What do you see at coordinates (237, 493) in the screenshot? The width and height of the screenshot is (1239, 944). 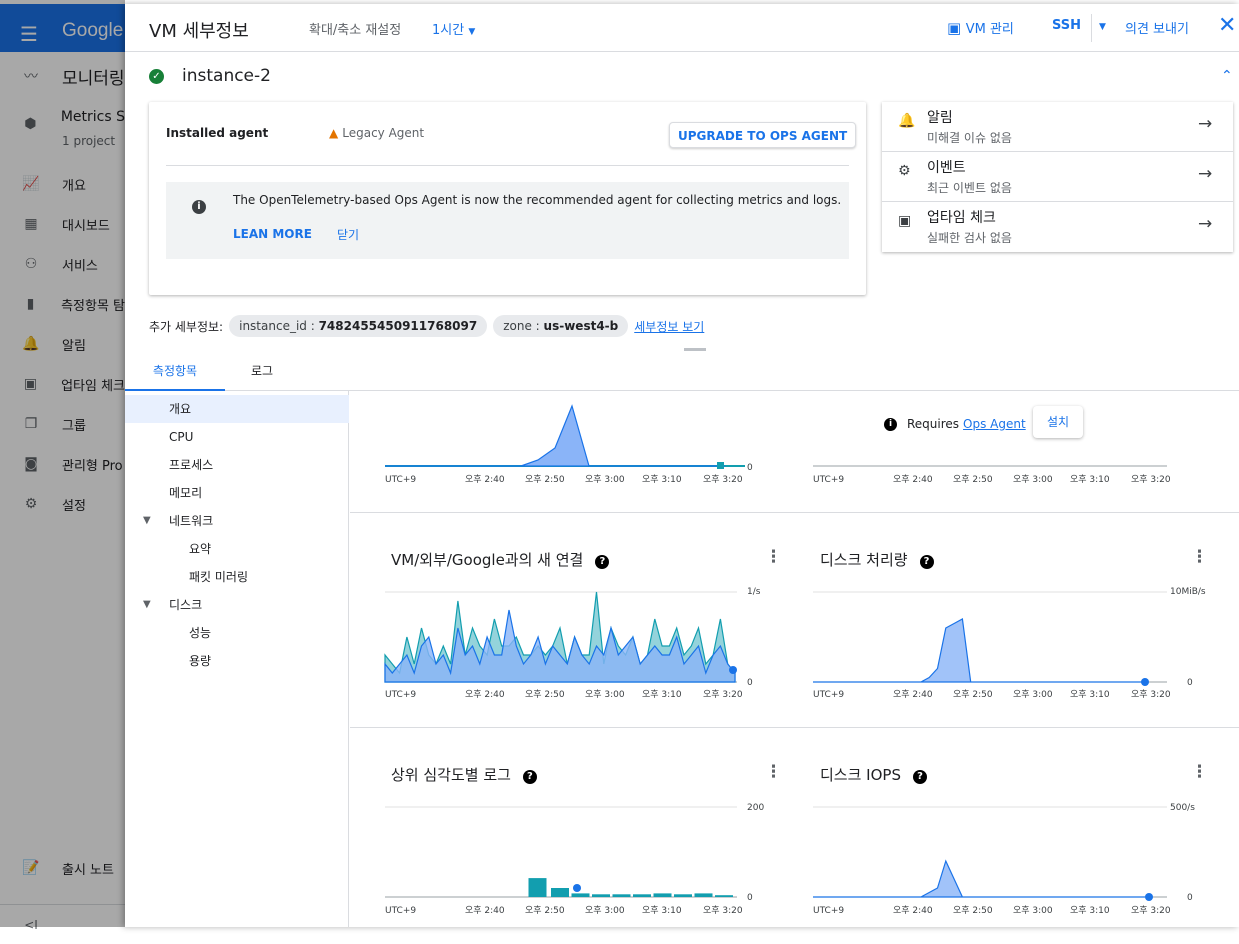 I see `tree-item: 메모리` at bounding box center [237, 493].